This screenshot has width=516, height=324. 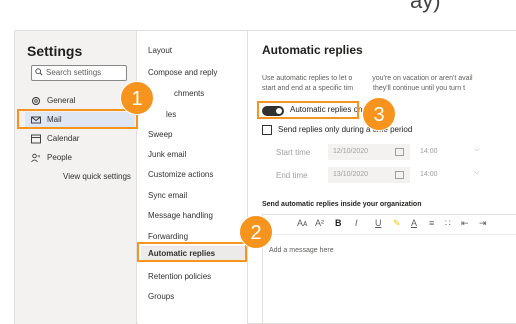 What do you see at coordinates (59, 157) in the screenshot?
I see `nav-label-people: People` at bounding box center [59, 157].